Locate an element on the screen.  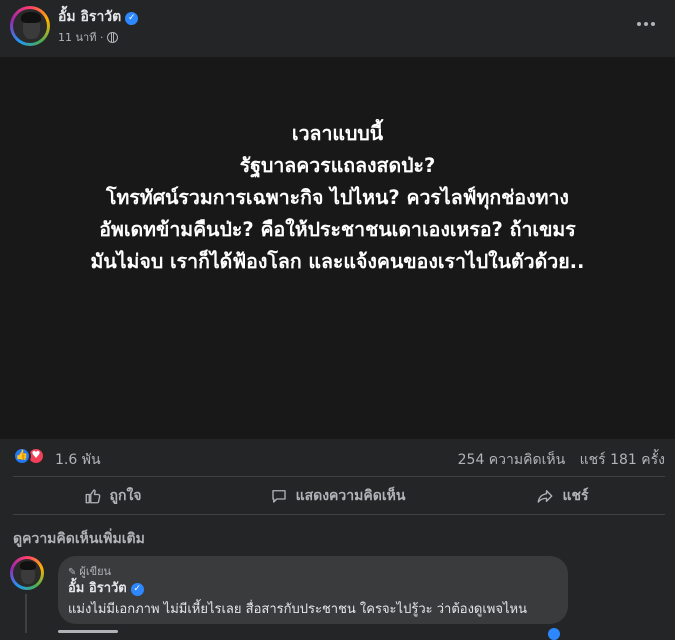
share-button: แชร์ is located at coordinates (562, 495).